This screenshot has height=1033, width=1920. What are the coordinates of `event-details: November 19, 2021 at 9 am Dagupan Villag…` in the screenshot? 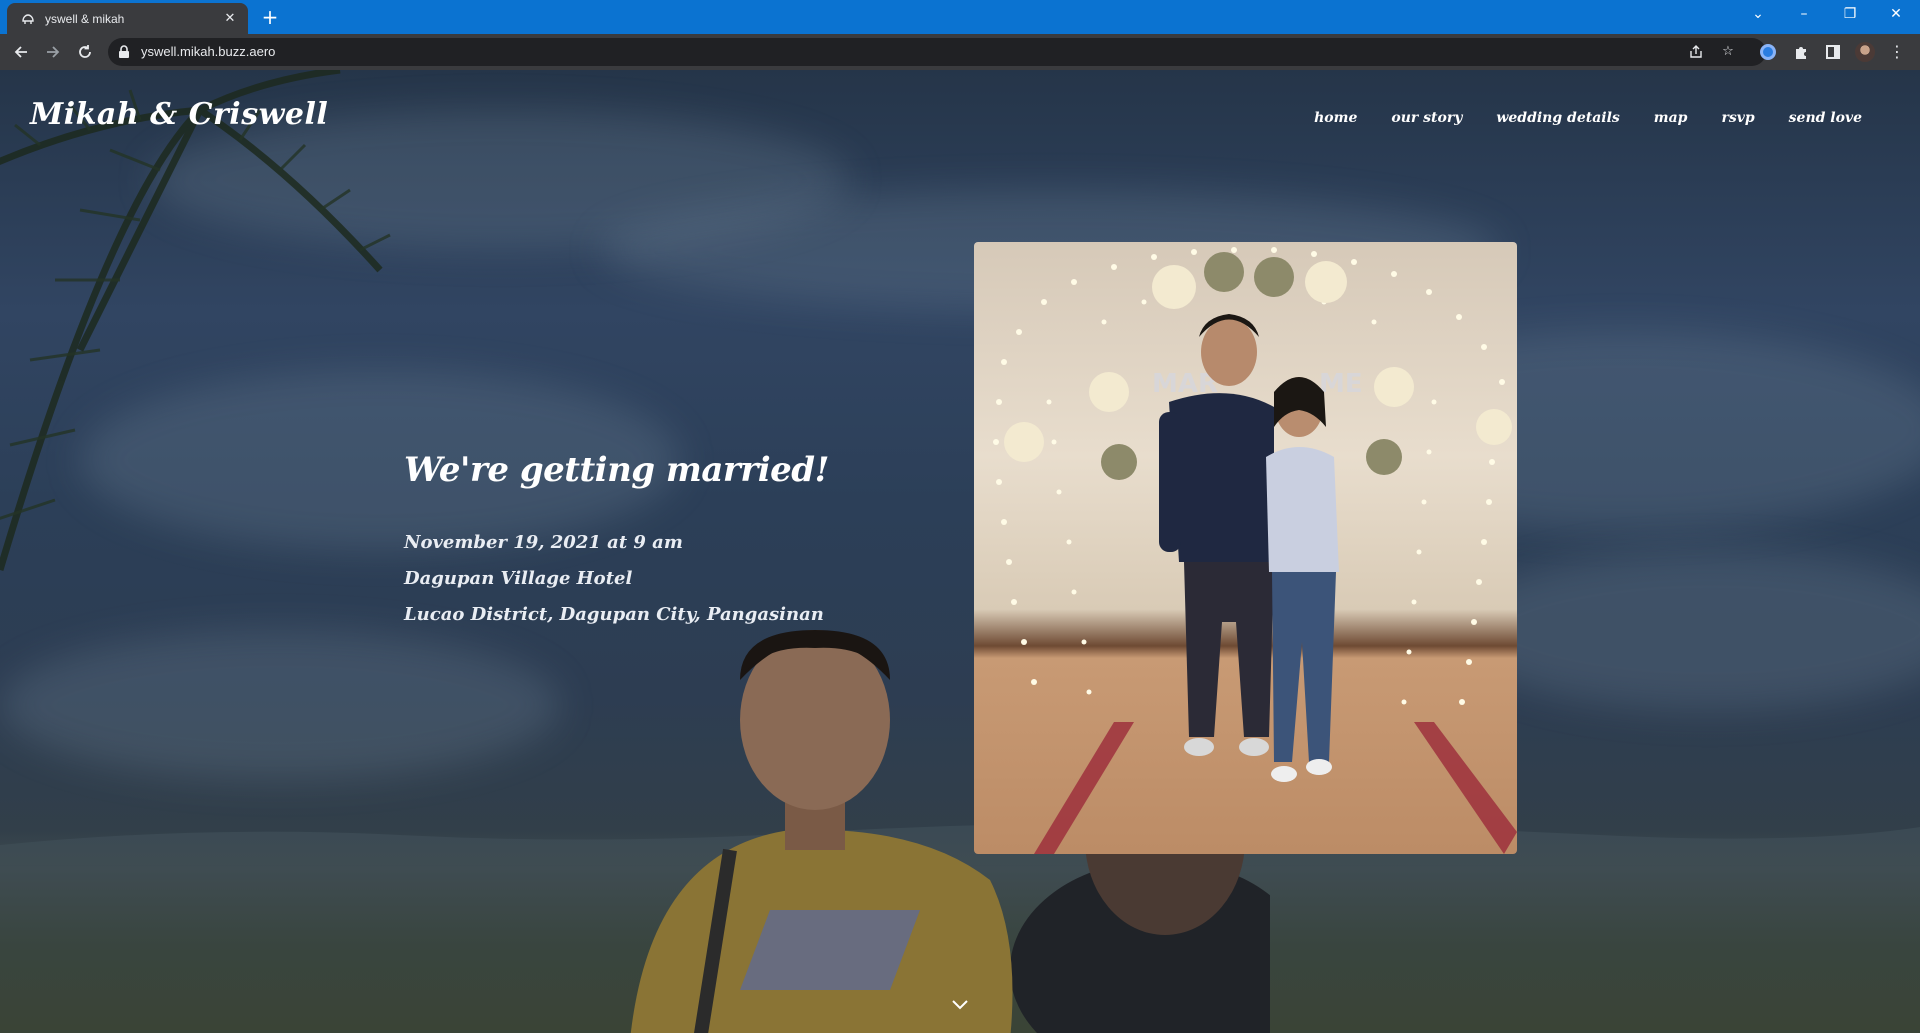 It's located at (614, 579).